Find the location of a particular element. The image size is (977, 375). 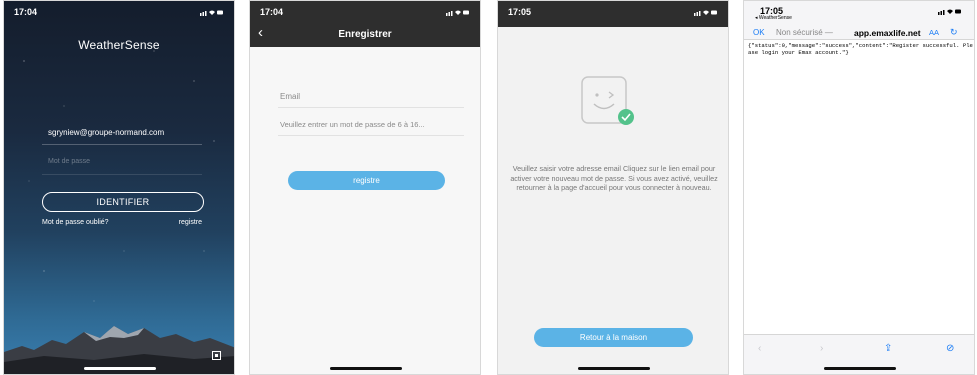

password-placeholder: Mot de passe is located at coordinates (69, 161).